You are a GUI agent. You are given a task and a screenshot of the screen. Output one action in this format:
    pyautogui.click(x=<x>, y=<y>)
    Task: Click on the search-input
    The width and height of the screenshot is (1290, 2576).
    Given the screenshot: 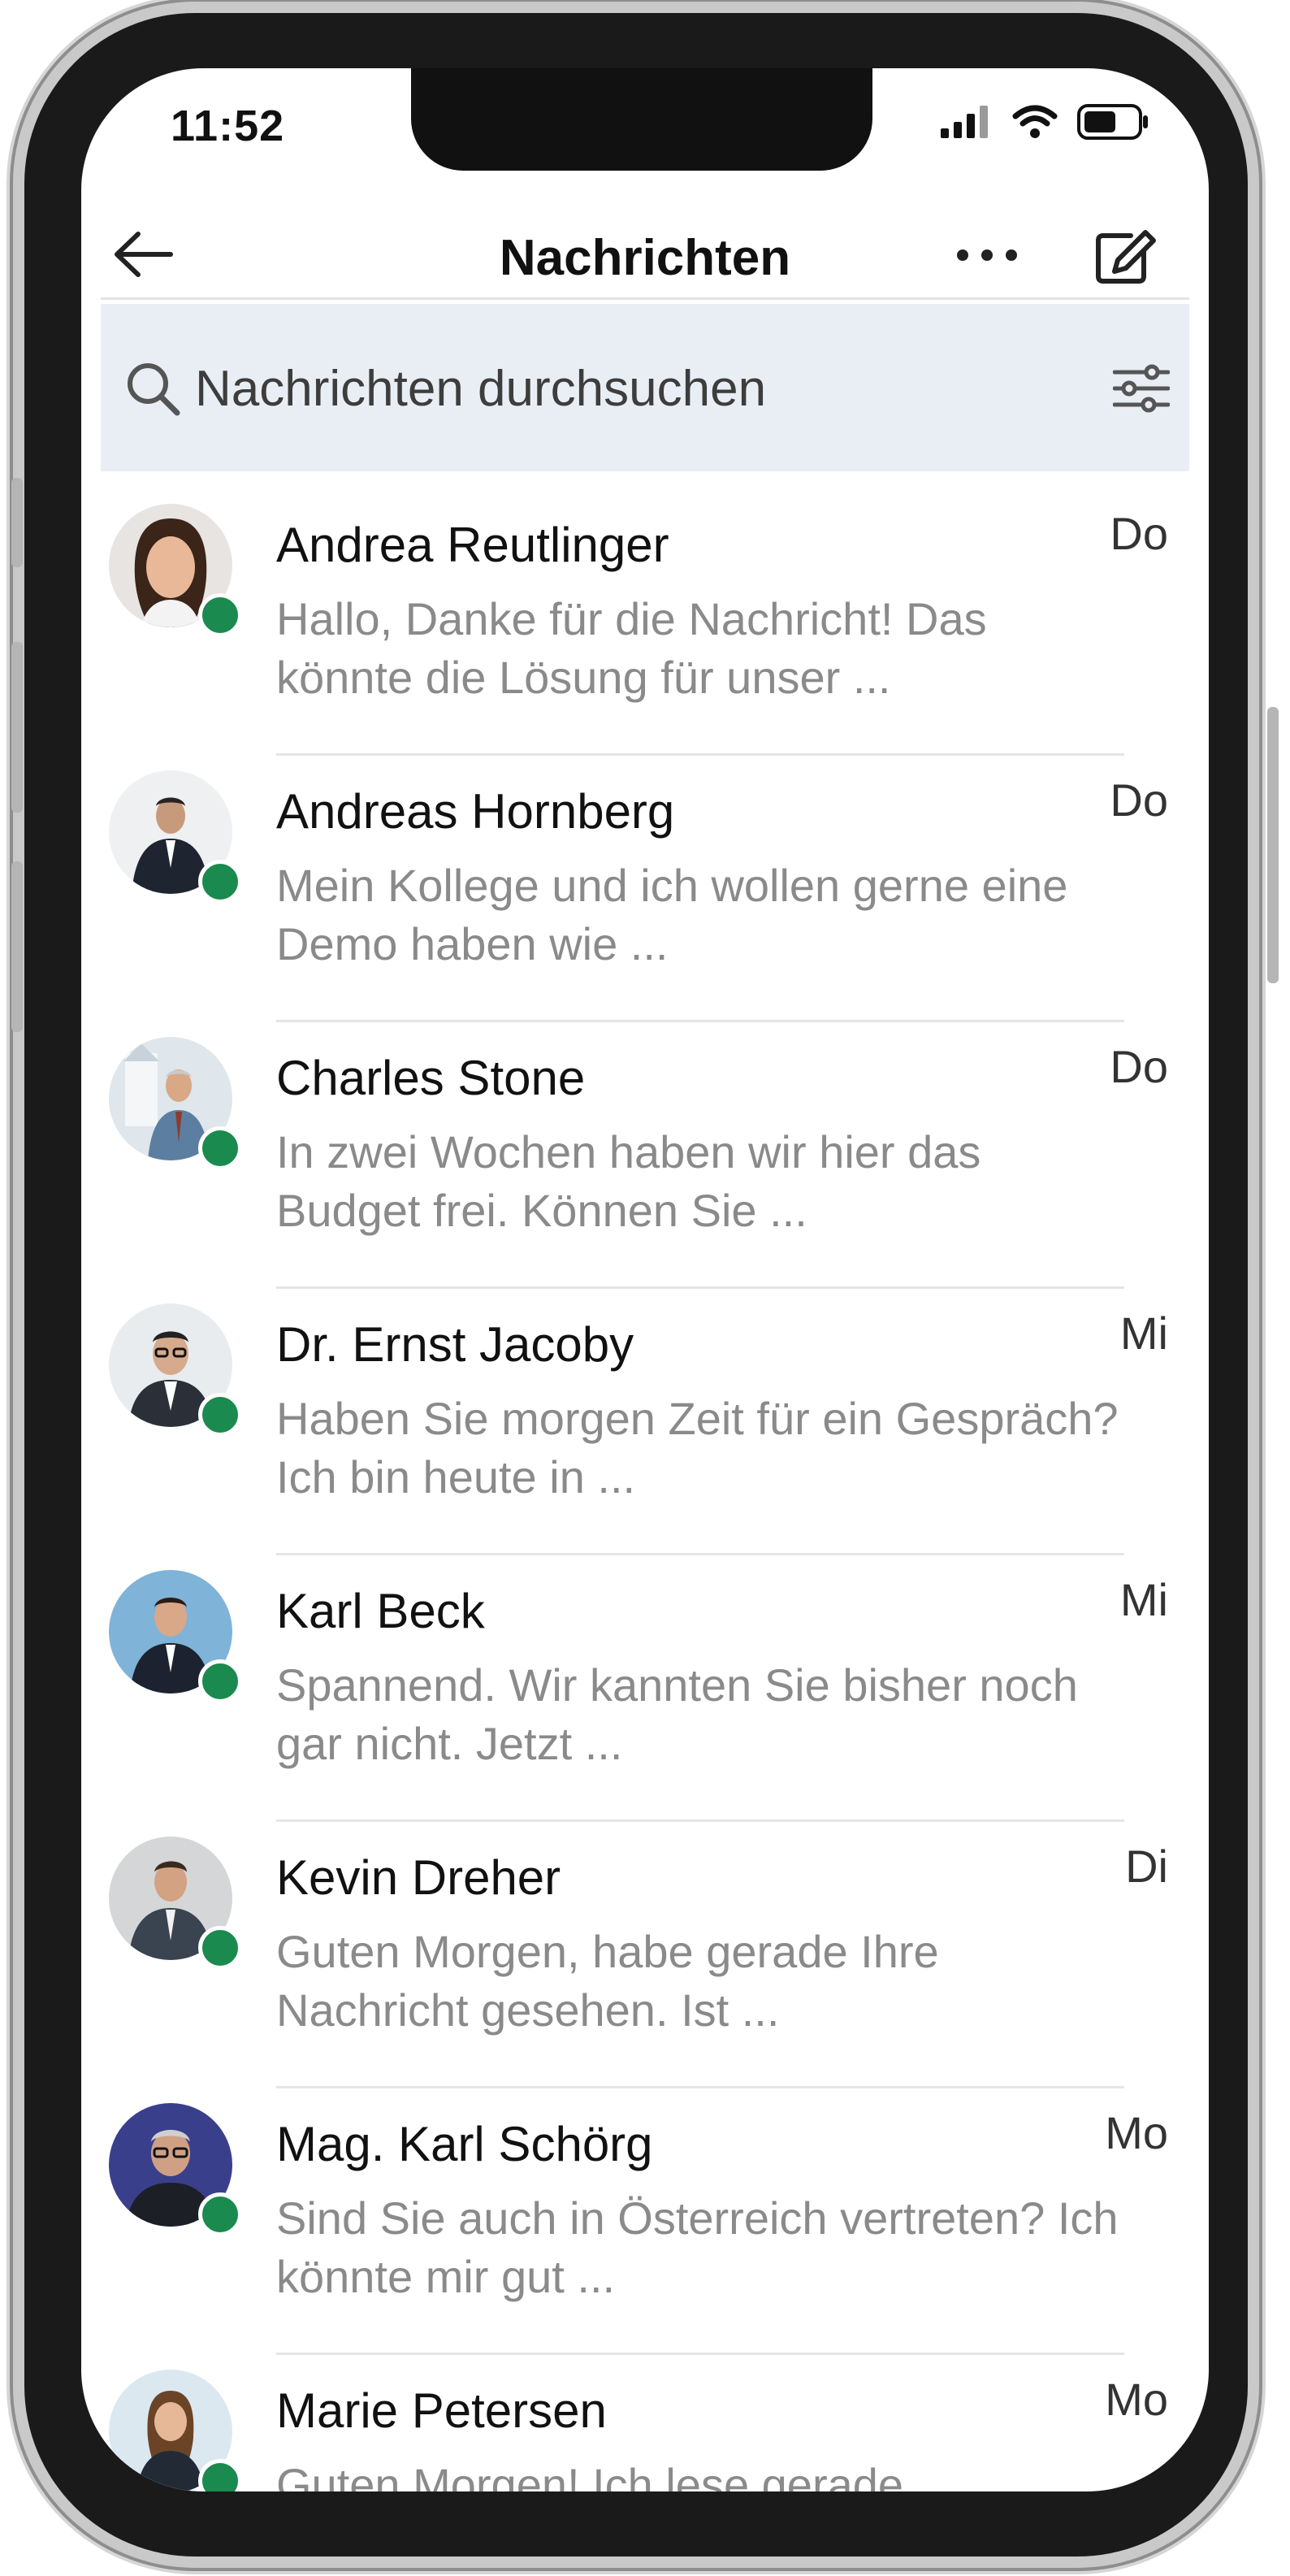 What is the action you would take?
    pyautogui.click(x=633, y=388)
    